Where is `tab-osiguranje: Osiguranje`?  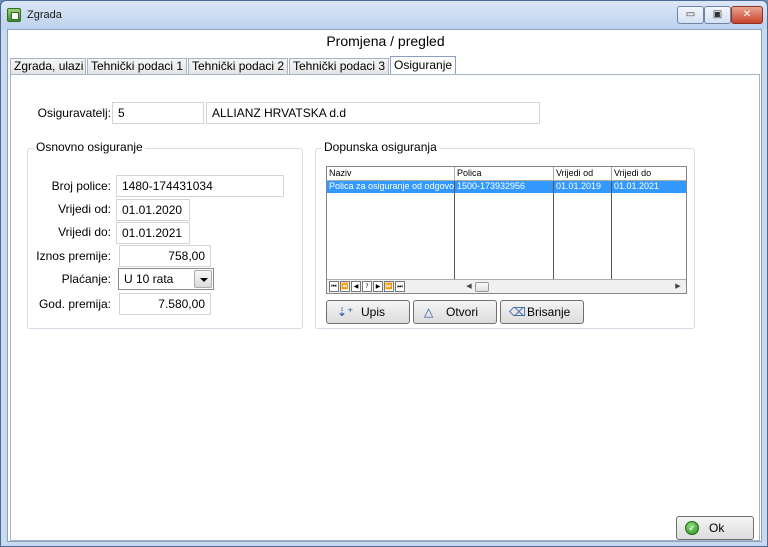
tab-osiguranje: Osiguranje is located at coordinates (423, 66).